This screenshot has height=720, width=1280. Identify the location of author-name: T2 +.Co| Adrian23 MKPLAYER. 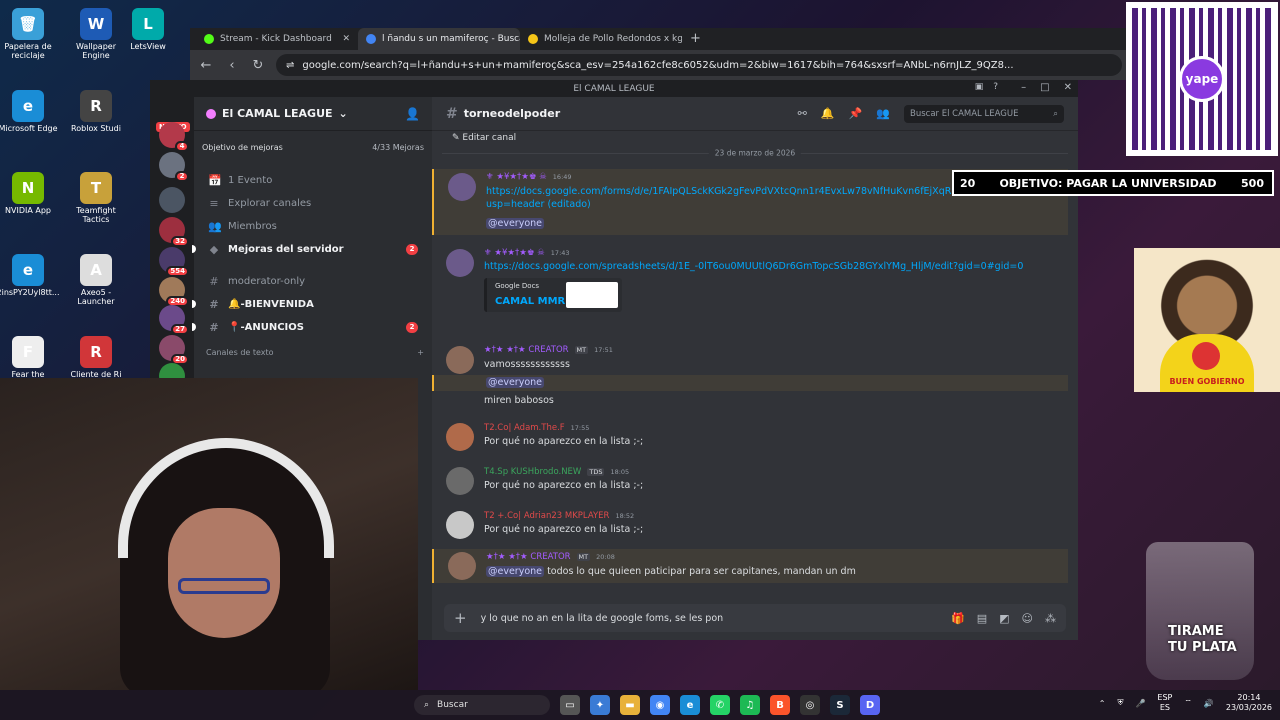
(546, 516).